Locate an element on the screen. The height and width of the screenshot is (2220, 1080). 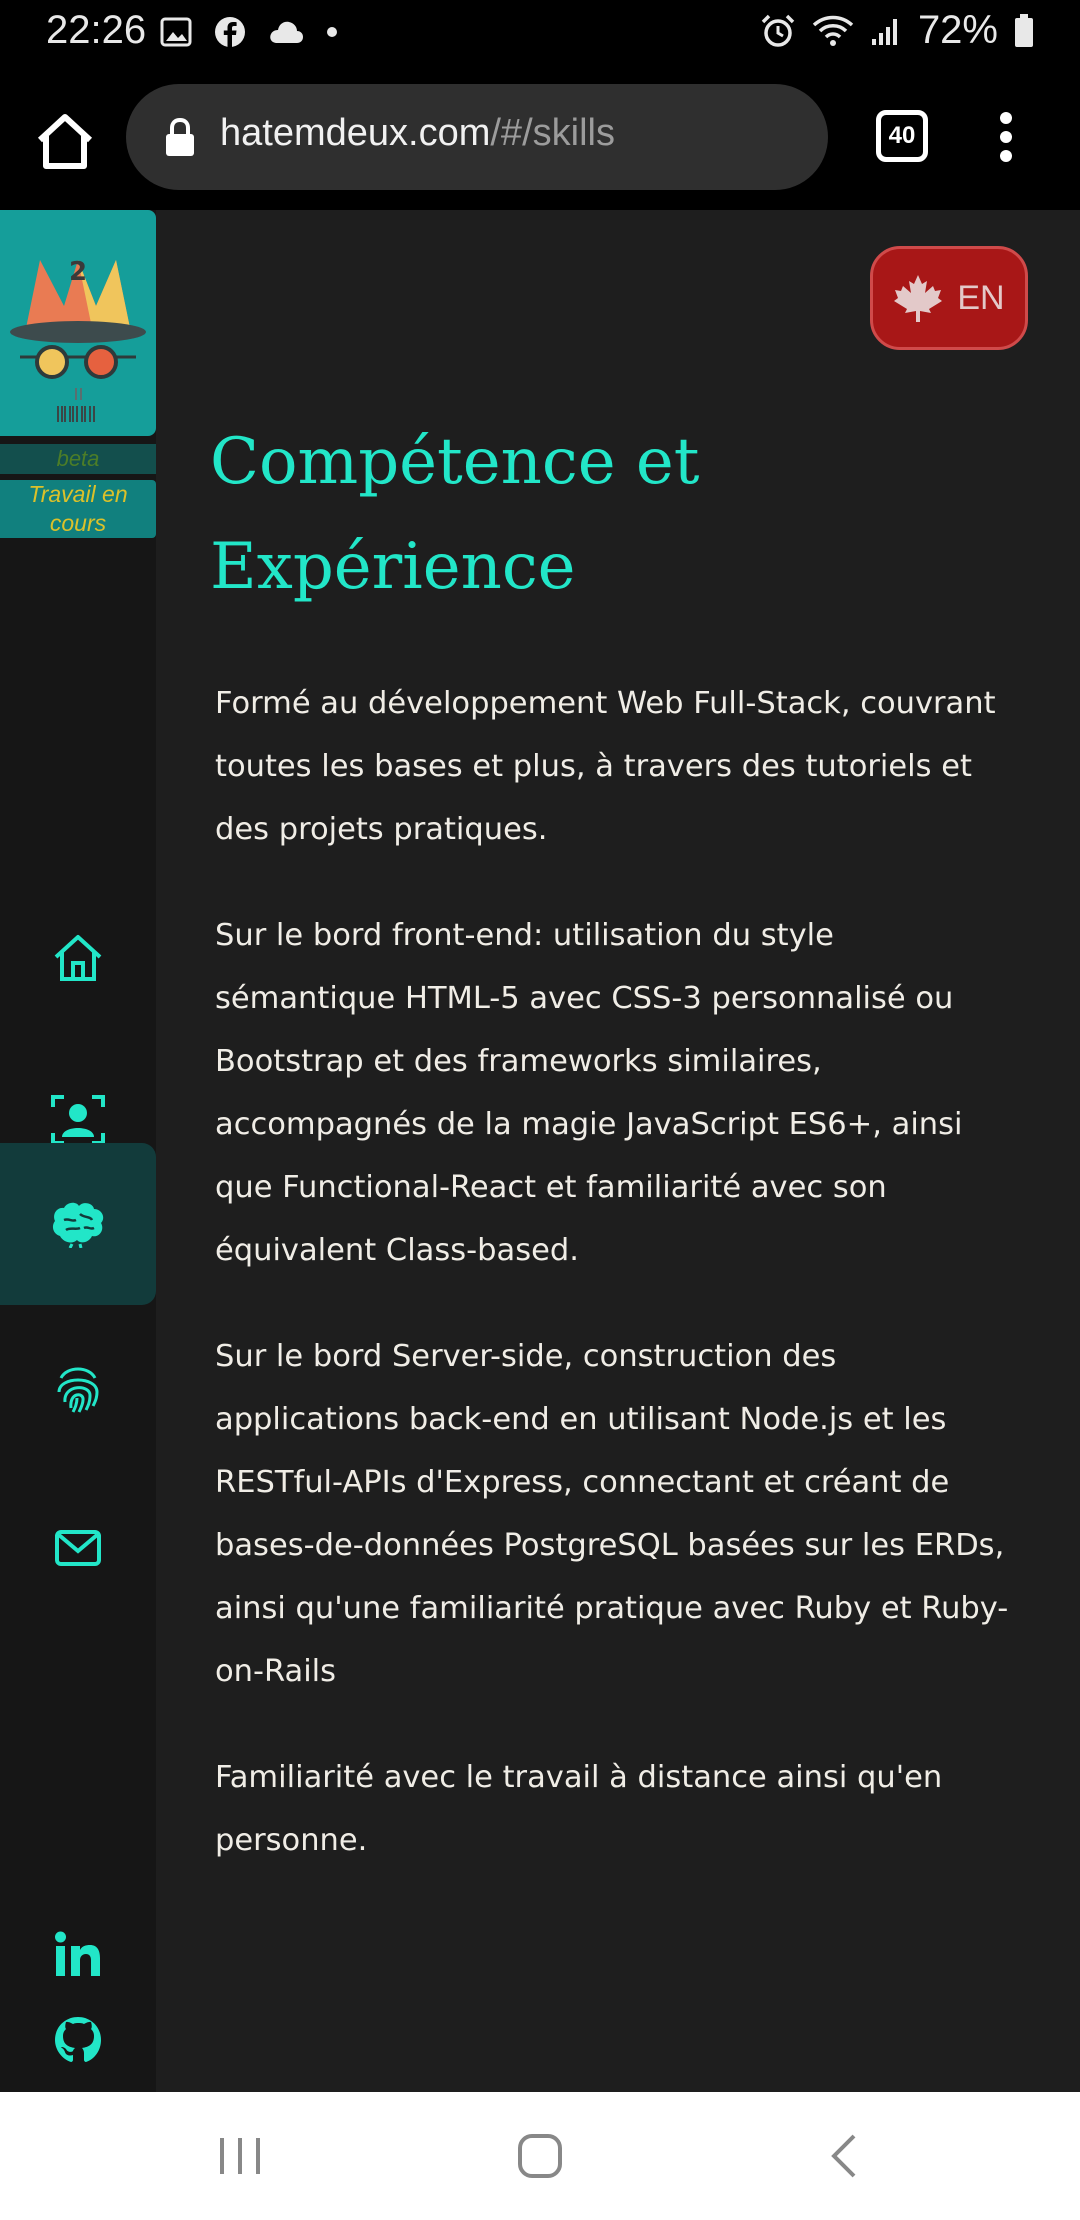
fingerprint-icon is located at coordinates (78, 1390).